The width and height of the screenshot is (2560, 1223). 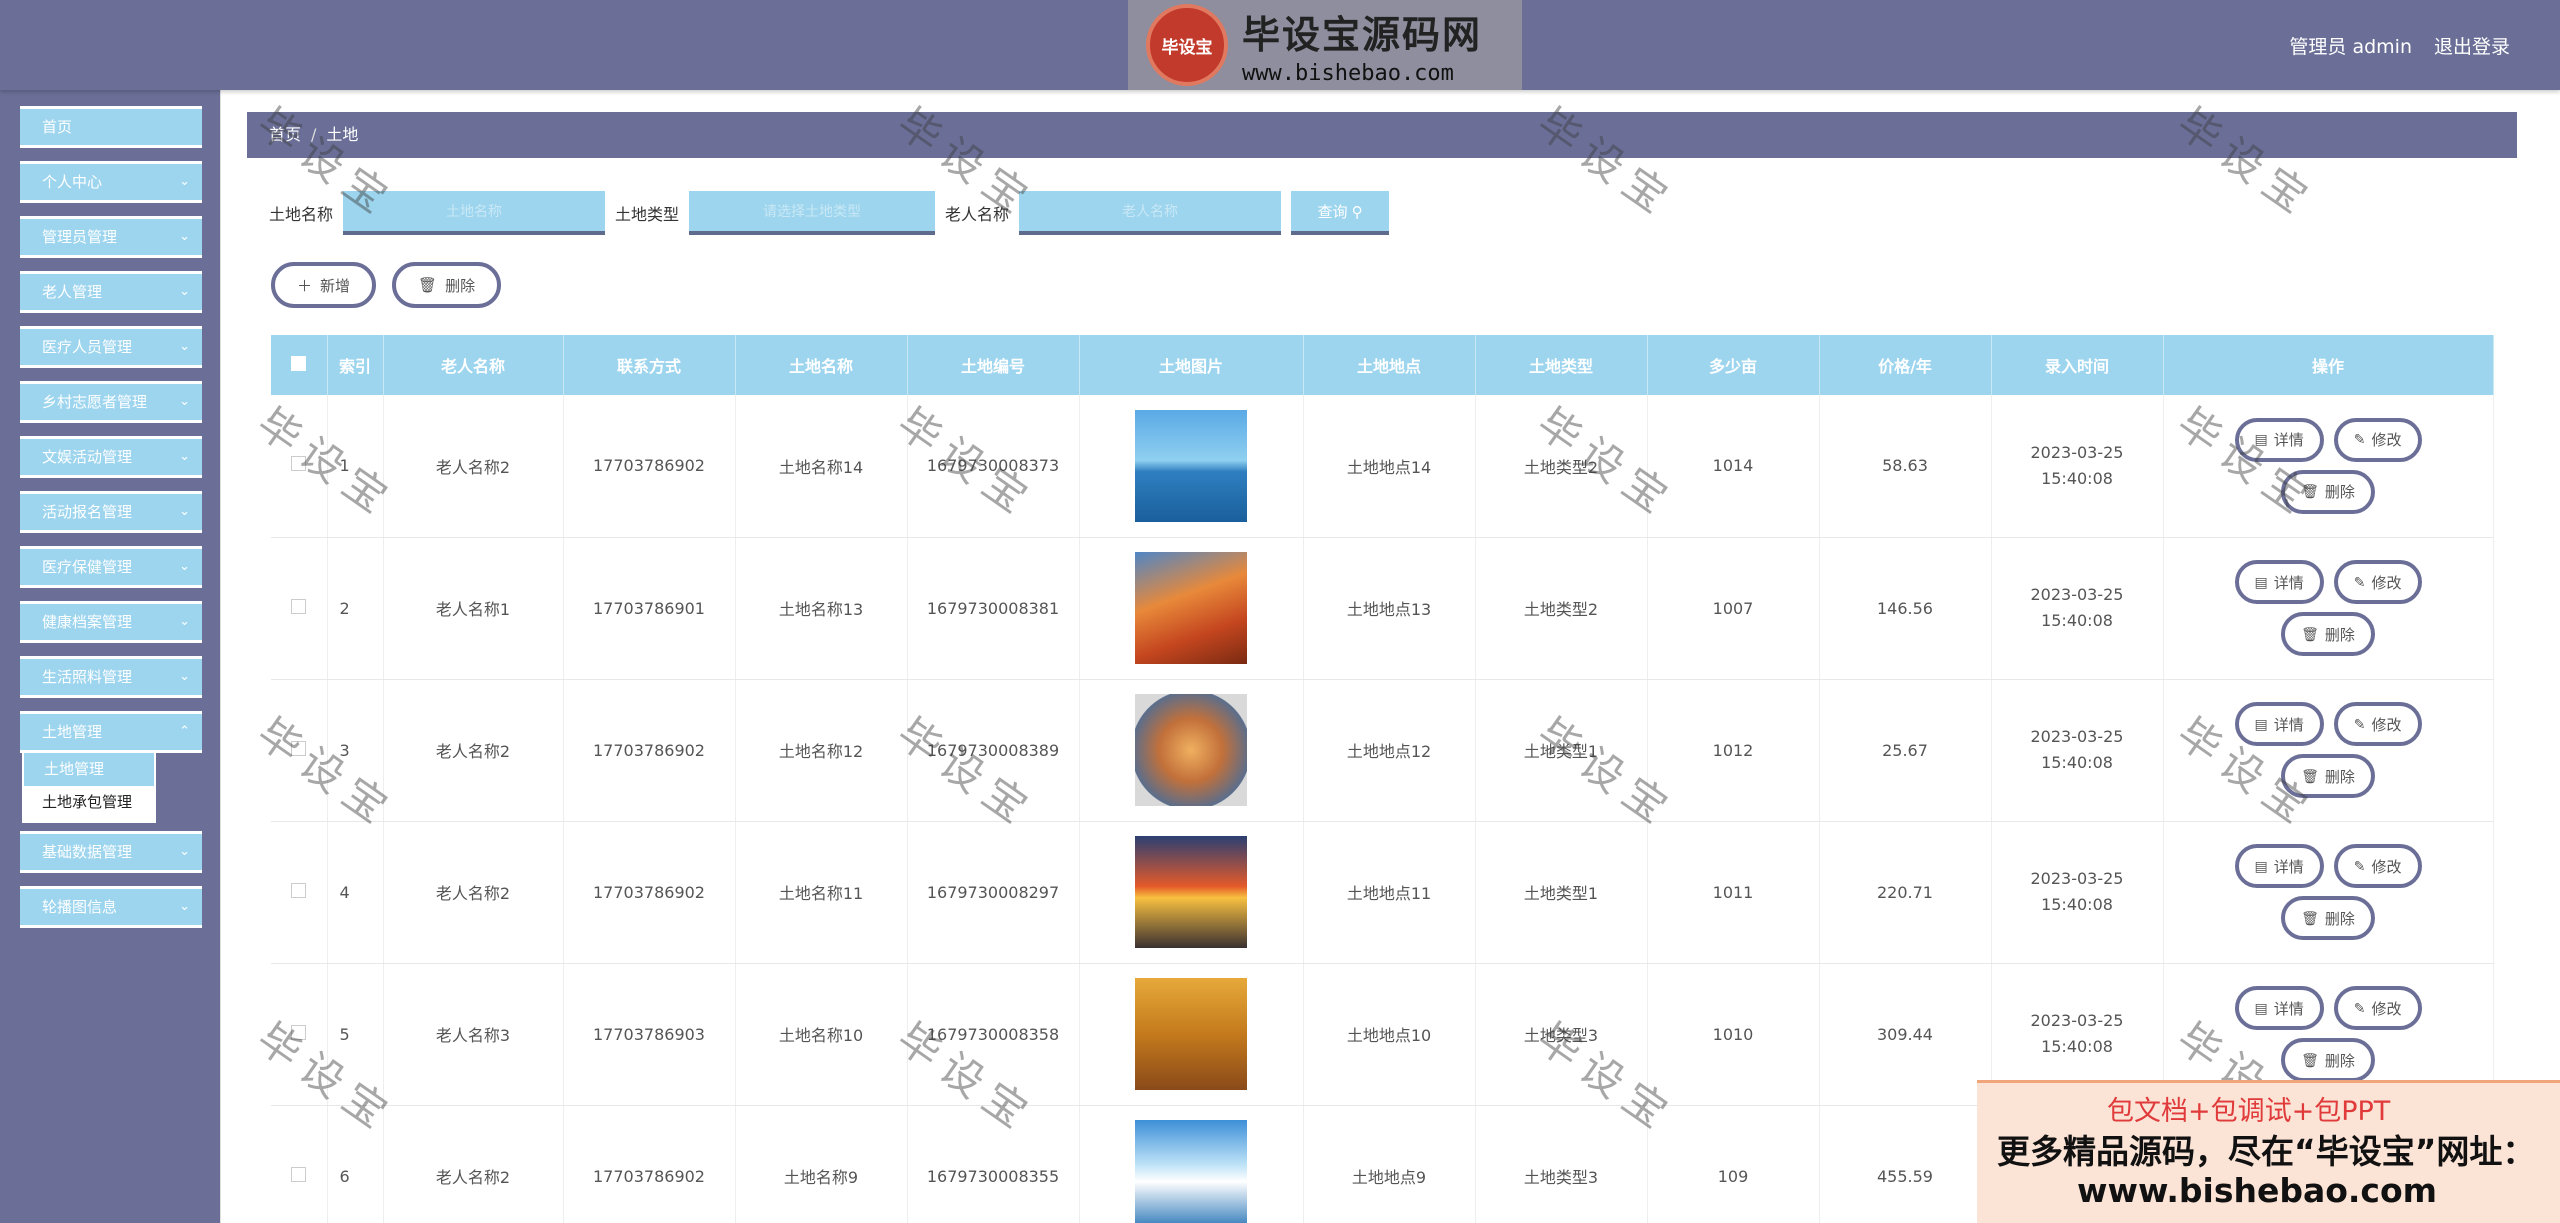 What do you see at coordinates (111, 512) in the screenshot?
I see `sidebar-item-signup: 活动报名管理 ⌄` at bounding box center [111, 512].